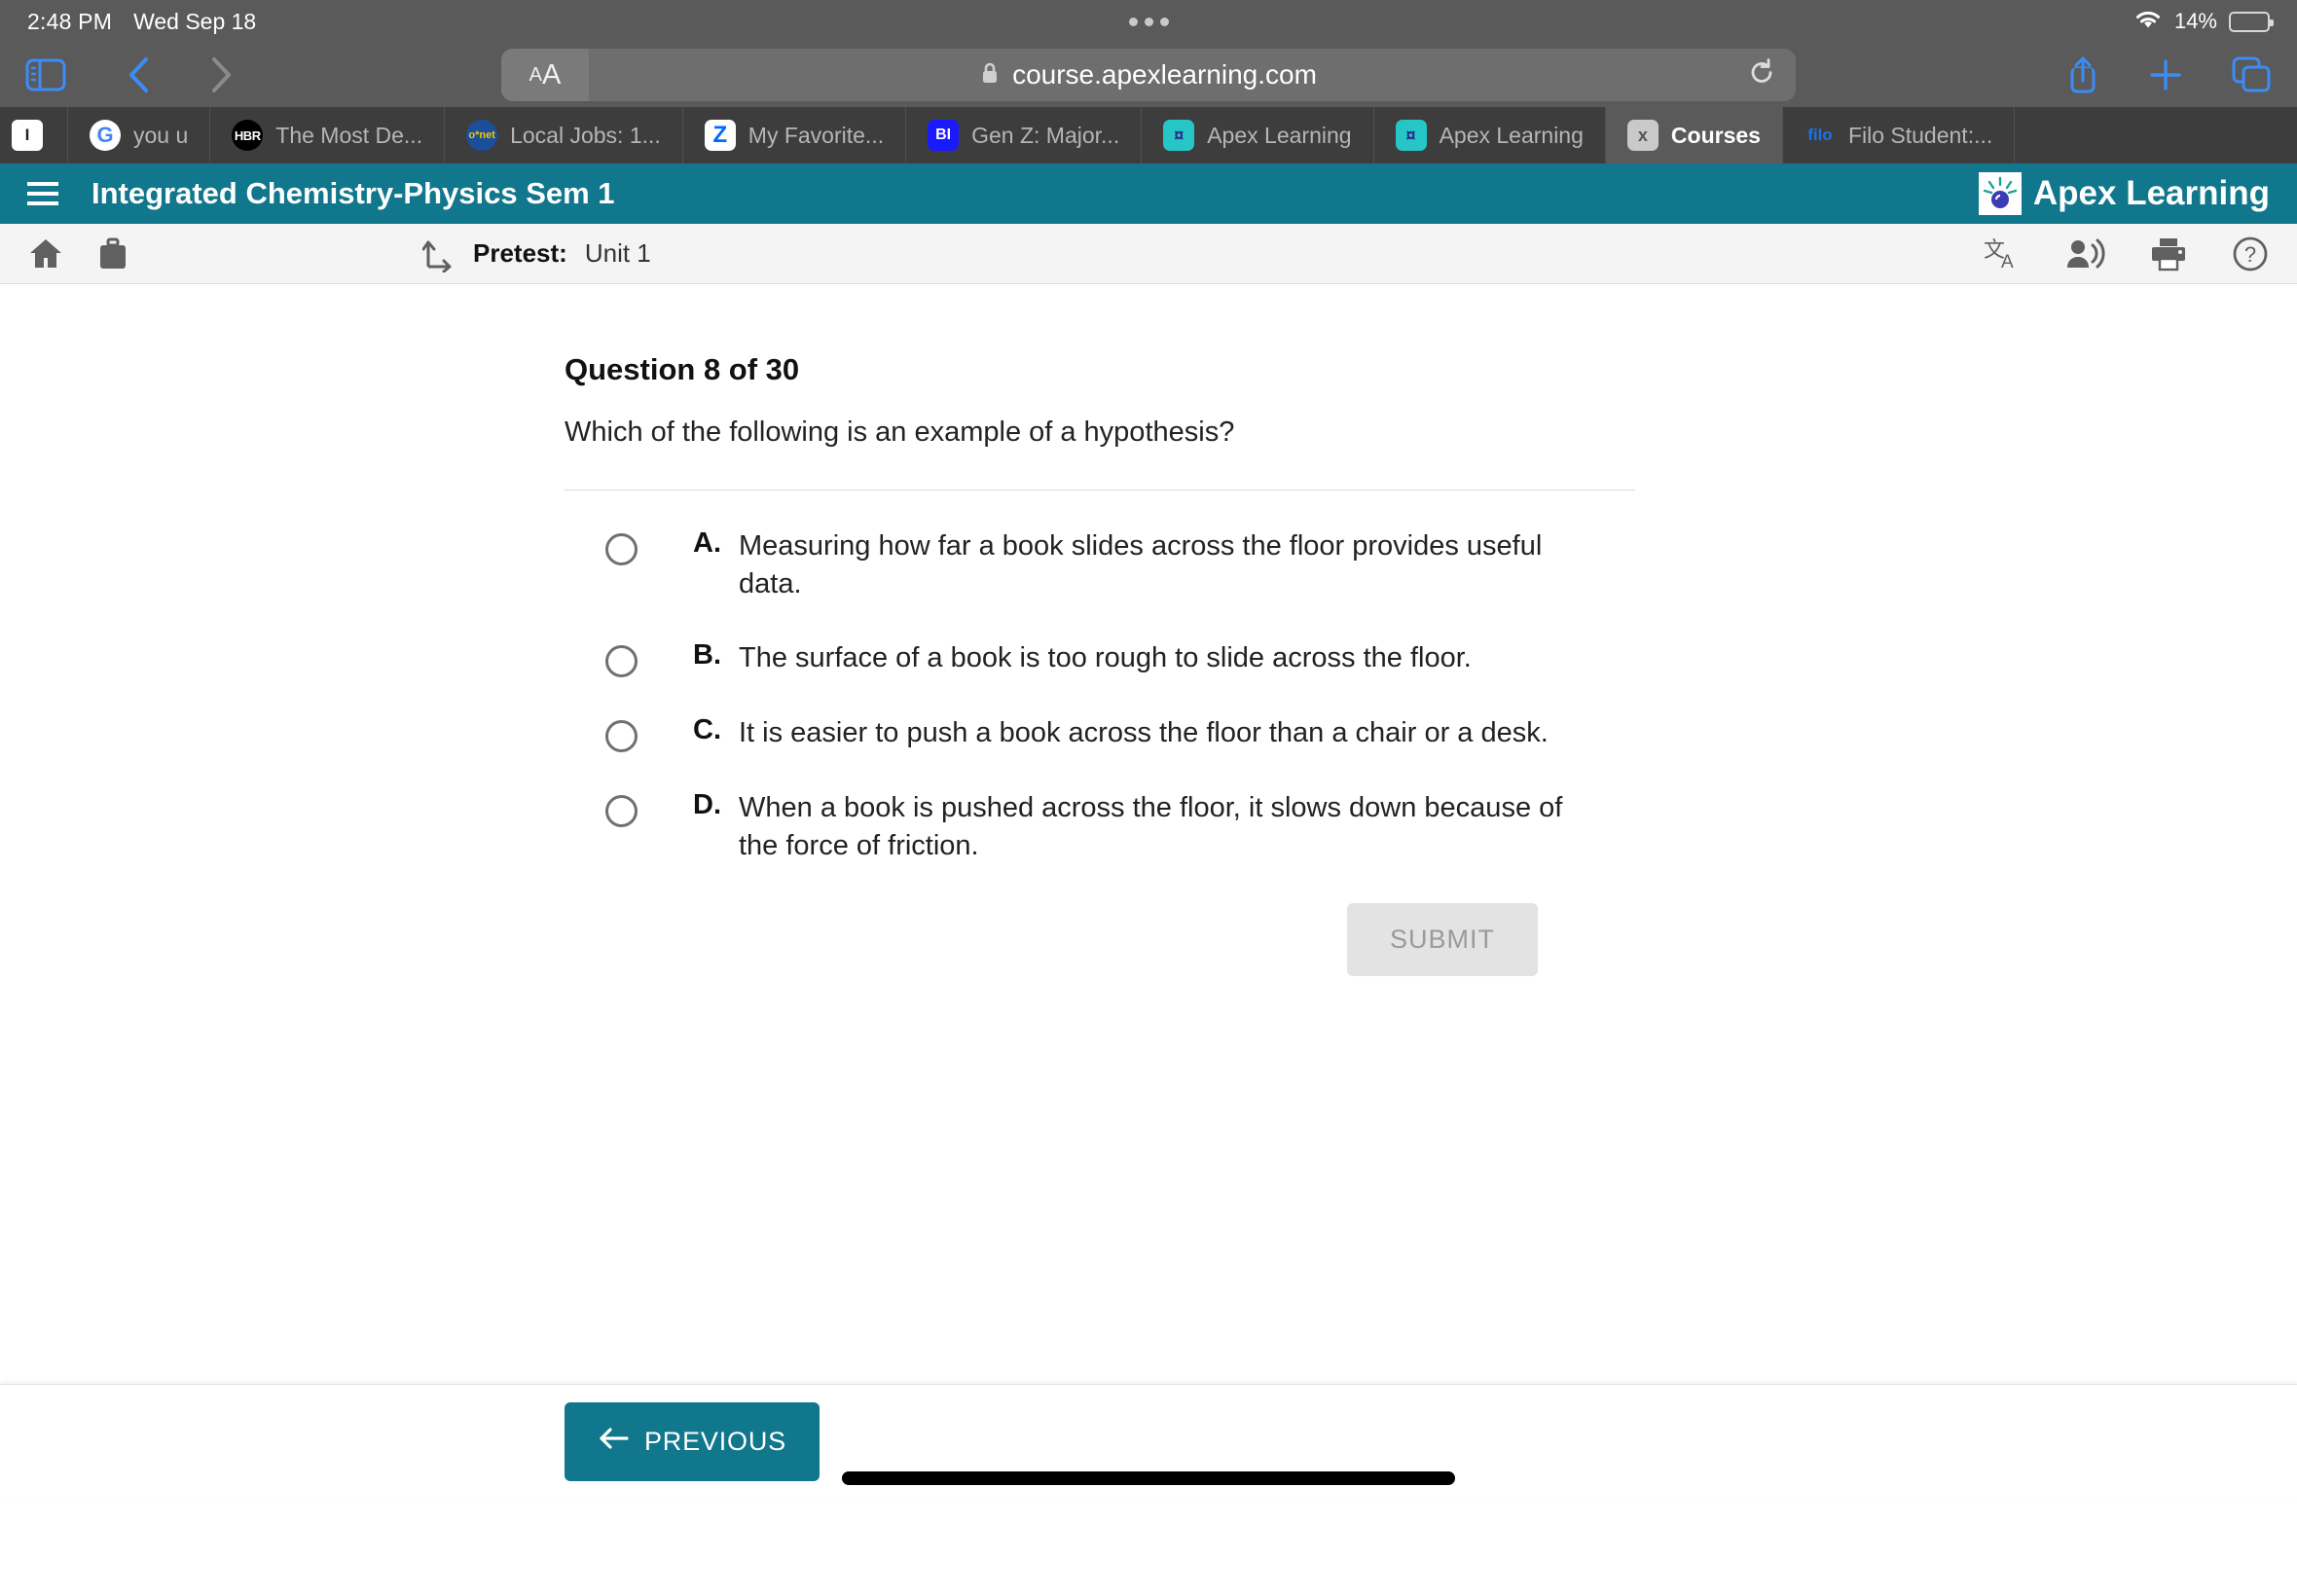 This screenshot has height=1596, width=2297. What do you see at coordinates (2083, 74) in the screenshot?
I see `share-icon` at bounding box center [2083, 74].